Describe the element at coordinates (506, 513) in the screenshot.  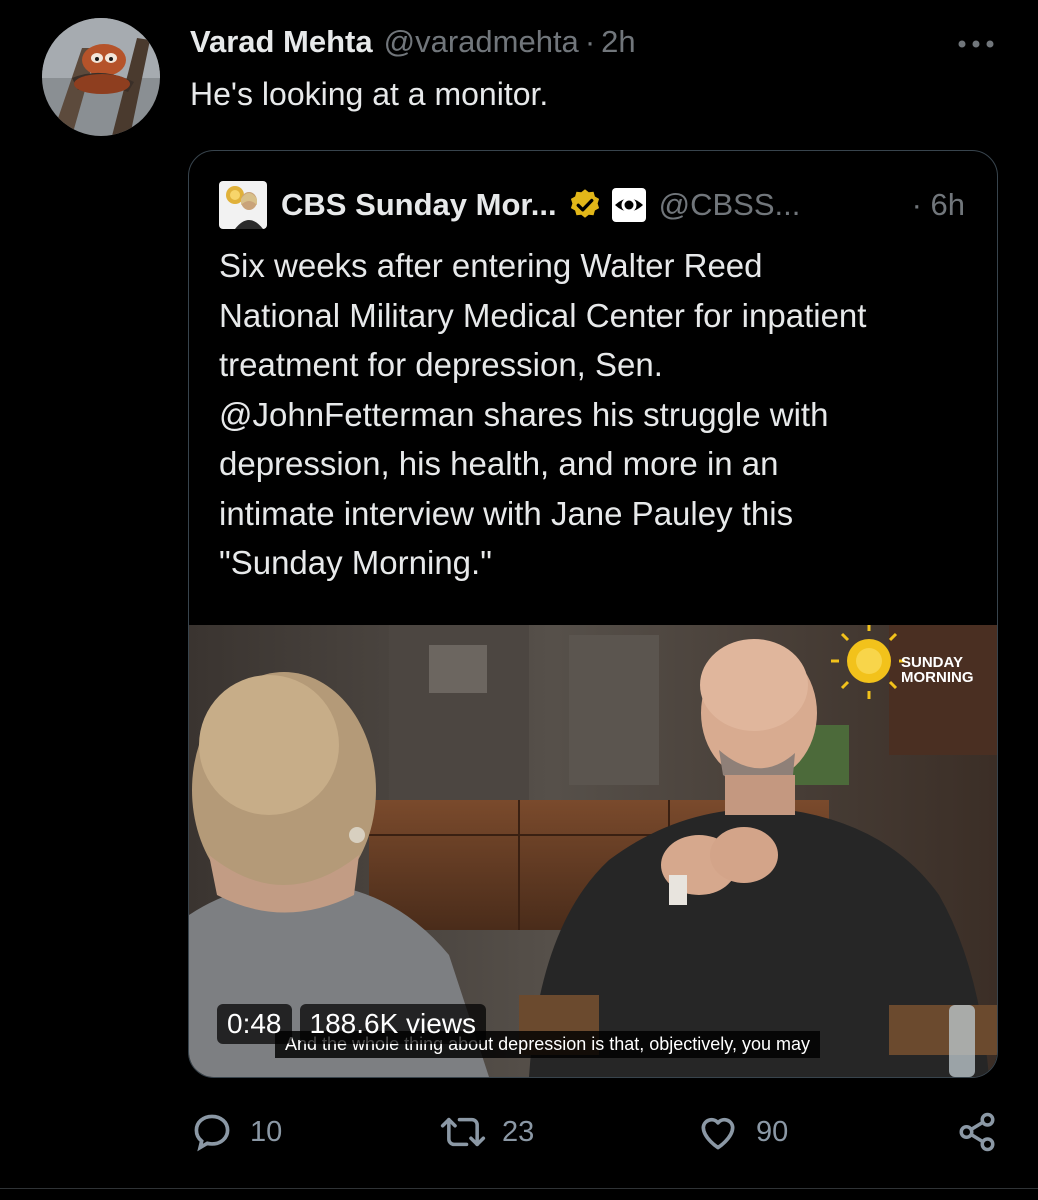
I see `quoted-text-line: intimate interview with Jane Pauley this` at that location.